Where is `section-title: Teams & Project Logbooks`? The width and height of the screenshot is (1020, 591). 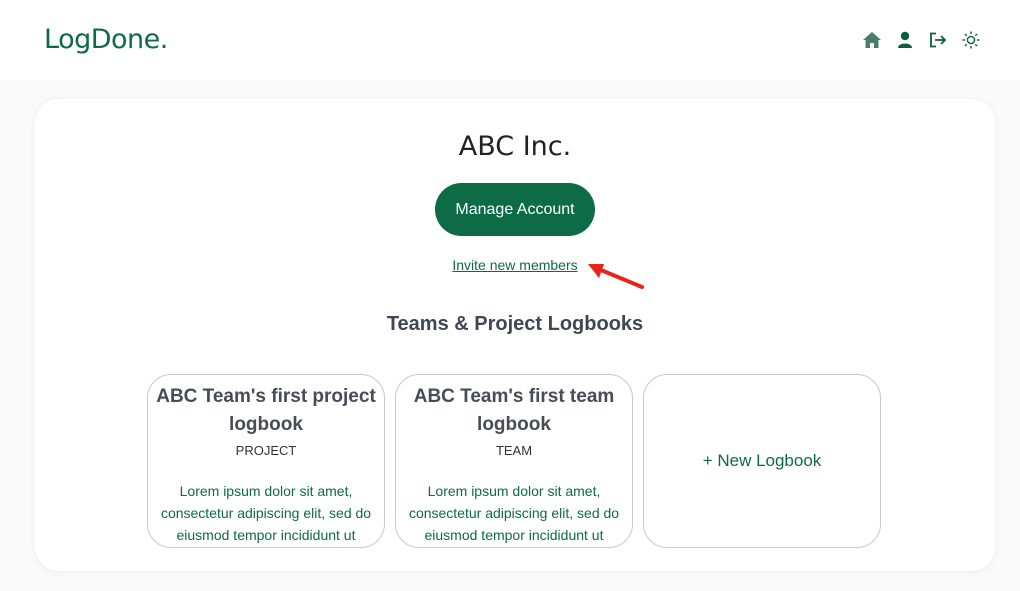 section-title: Teams & Project Logbooks is located at coordinates (515, 324).